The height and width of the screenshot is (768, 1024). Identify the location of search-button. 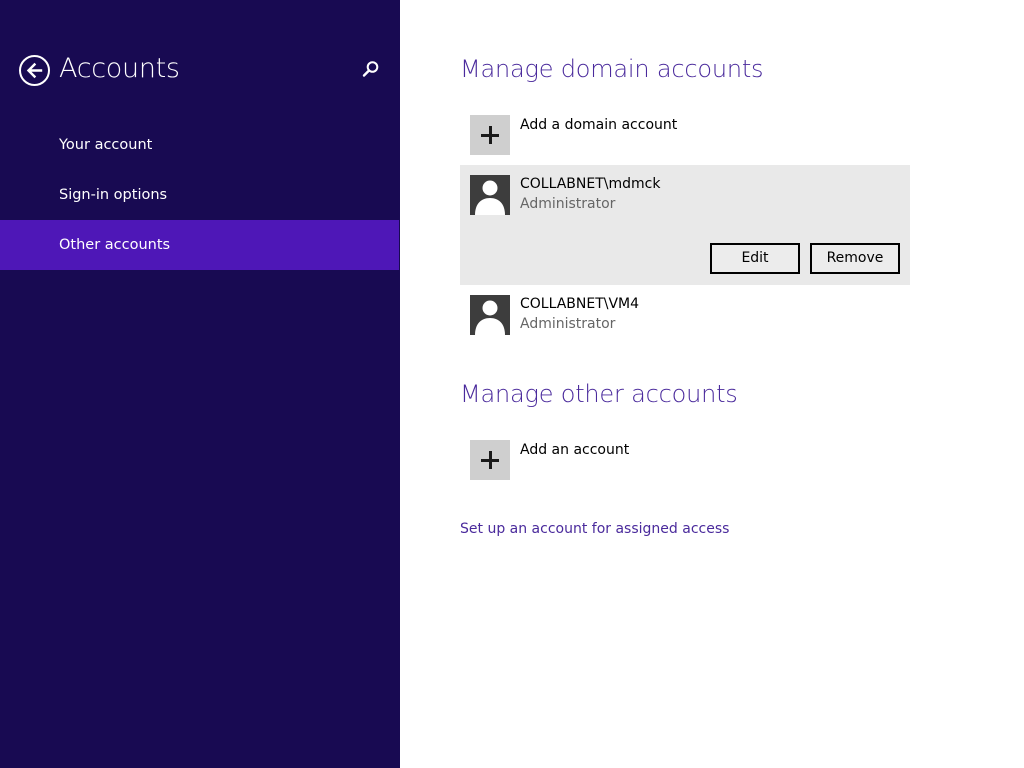
(371, 70).